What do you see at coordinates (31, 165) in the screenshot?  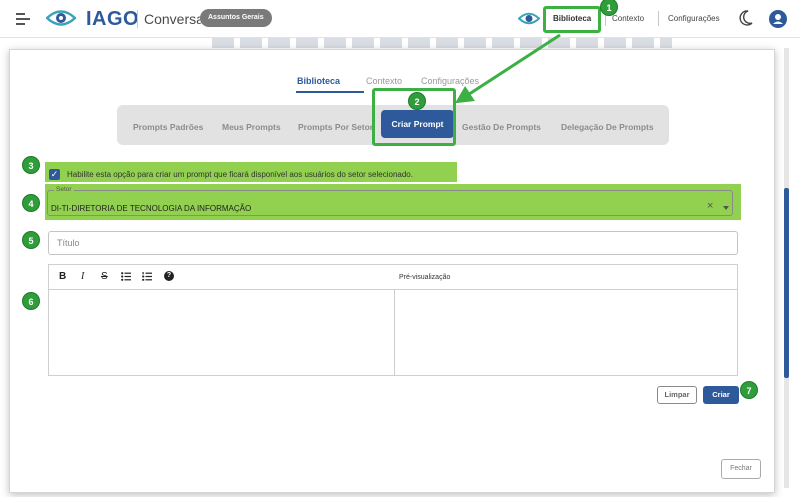 I see `callout-badge-3: 3` at bounding box center [31, 165].